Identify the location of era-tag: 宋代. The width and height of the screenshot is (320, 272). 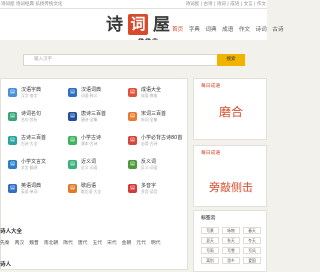
(112, 242).